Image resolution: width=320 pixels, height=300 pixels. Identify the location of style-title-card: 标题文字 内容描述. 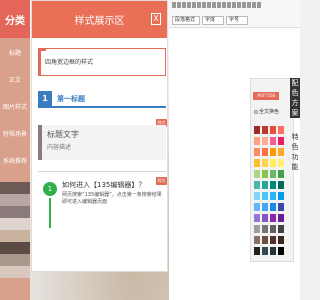
(102, 142).